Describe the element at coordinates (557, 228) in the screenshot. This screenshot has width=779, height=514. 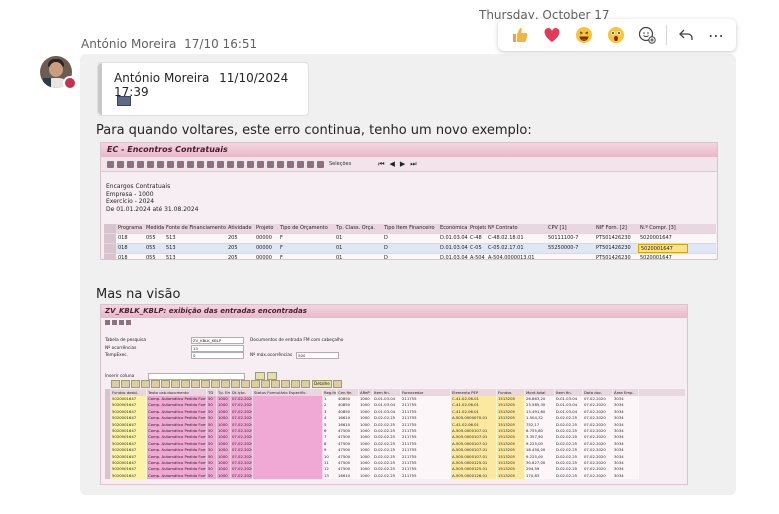
I see `sap1-cell: CPV [1]` at that location.